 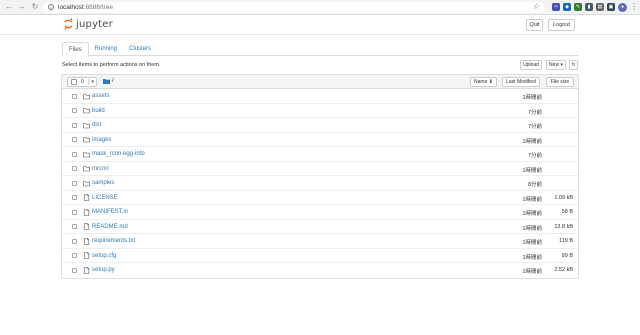 What do you see at coordinates (566, 241) in the screenshot?
I see `file-size: 119 B` at bounding box center [566, 241].